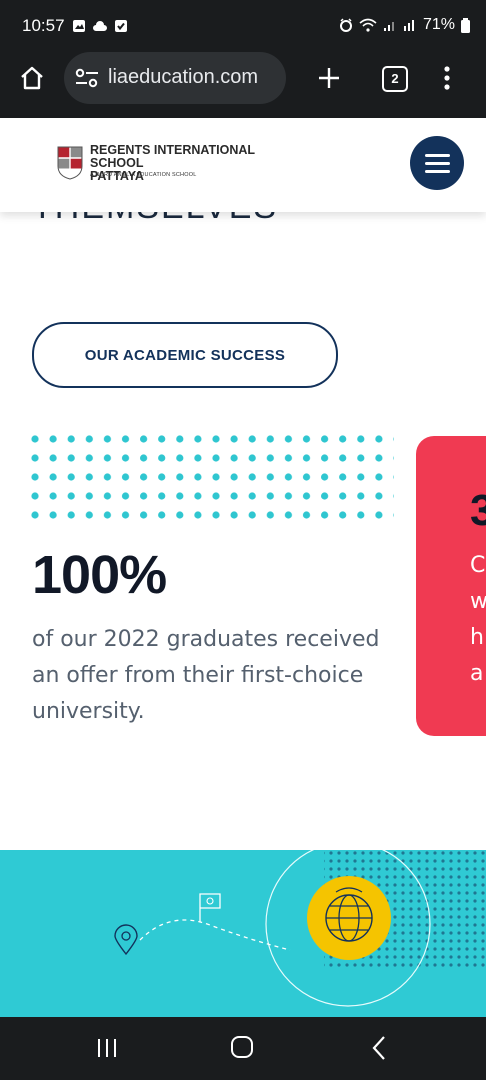 The image size is (486, 1080). What do you see at coordinates (379, 1048) in the screenshot?
I see `back-icon` at bounding box center [379, 1048].